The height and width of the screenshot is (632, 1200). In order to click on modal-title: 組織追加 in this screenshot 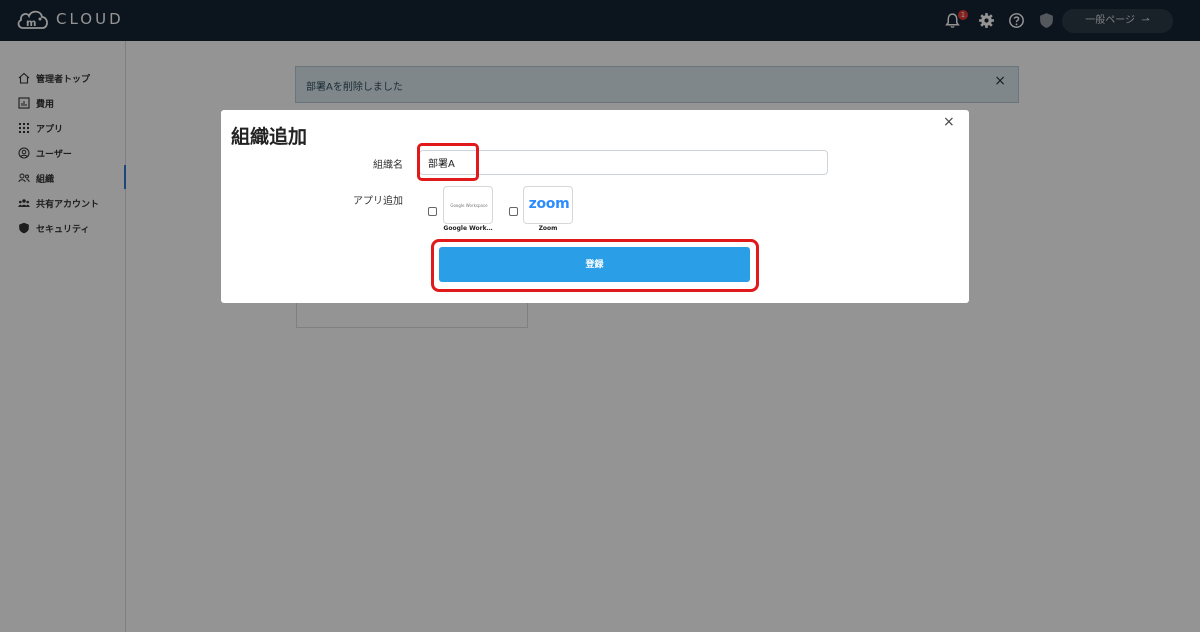, I will do `click(269, 137)`.